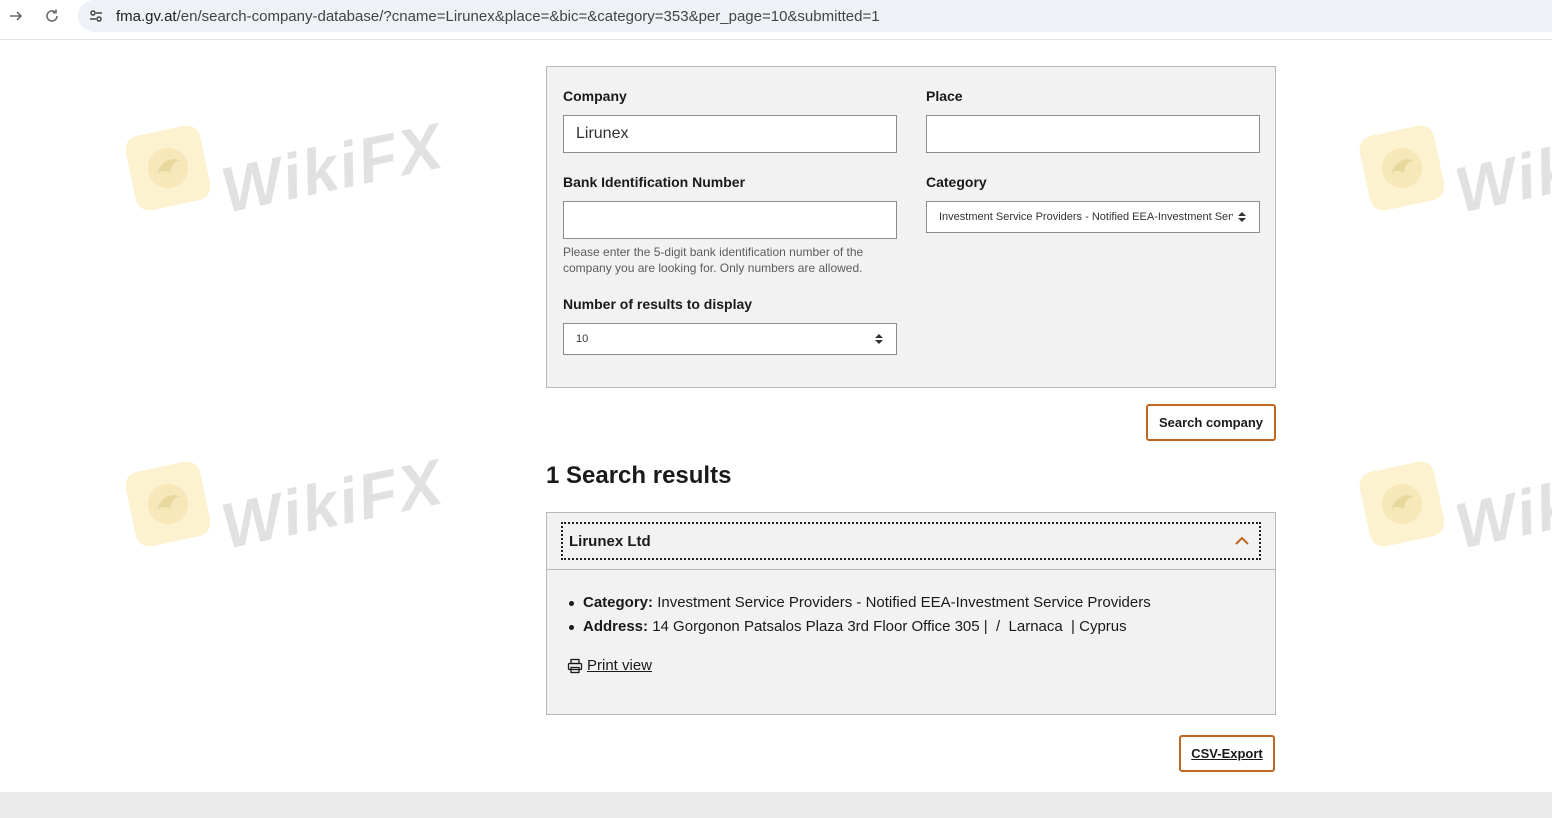  What do you see at coordinates (575, 665) in the screenshot?
I see `printer-icon` at bounding box center [575, 665].